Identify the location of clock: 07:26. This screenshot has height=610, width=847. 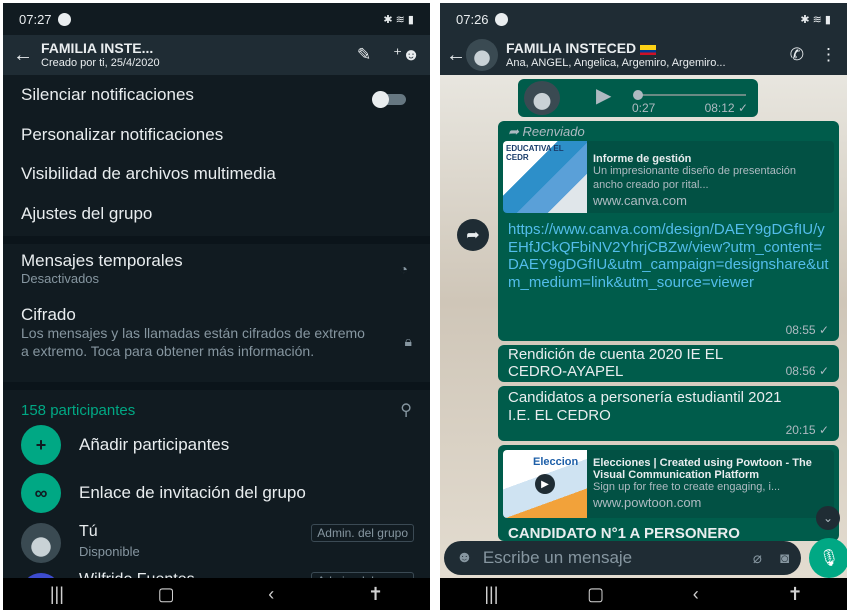
(472, 19).